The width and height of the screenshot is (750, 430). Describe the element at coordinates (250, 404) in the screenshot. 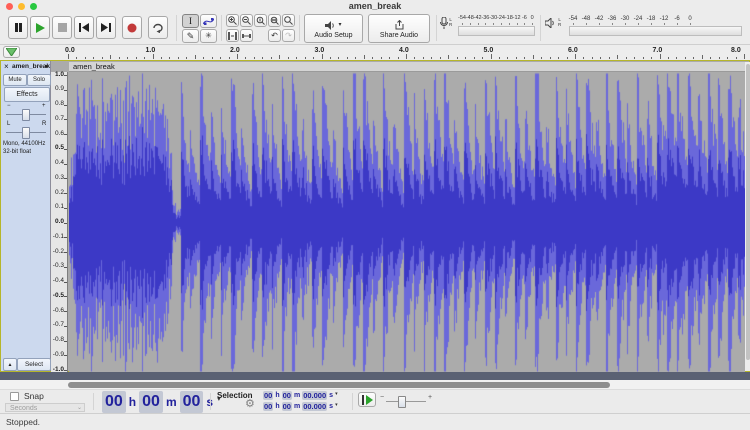

I see `selection-gear-icon: ⚙` at that location.